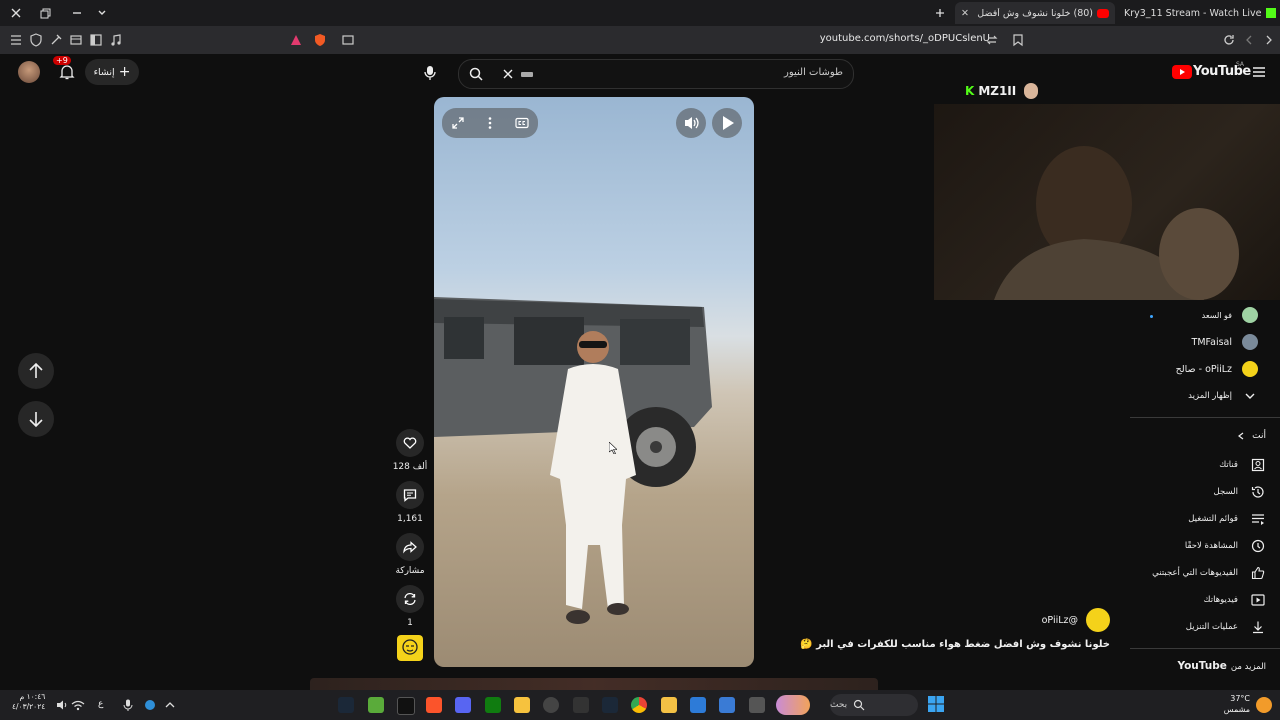 This screenshot has height=720, width=1280. Describe the element at coordinates (967, 13) in the screenshot. I see `tab-close-icon: ✕` at that location.